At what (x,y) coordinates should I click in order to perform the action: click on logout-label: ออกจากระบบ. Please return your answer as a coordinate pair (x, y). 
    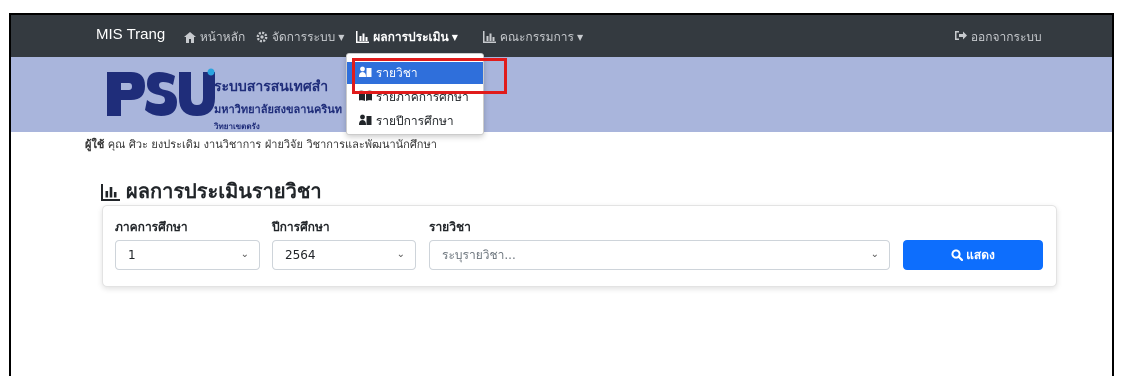
    Looking at the image, I should click on (1006, 37).